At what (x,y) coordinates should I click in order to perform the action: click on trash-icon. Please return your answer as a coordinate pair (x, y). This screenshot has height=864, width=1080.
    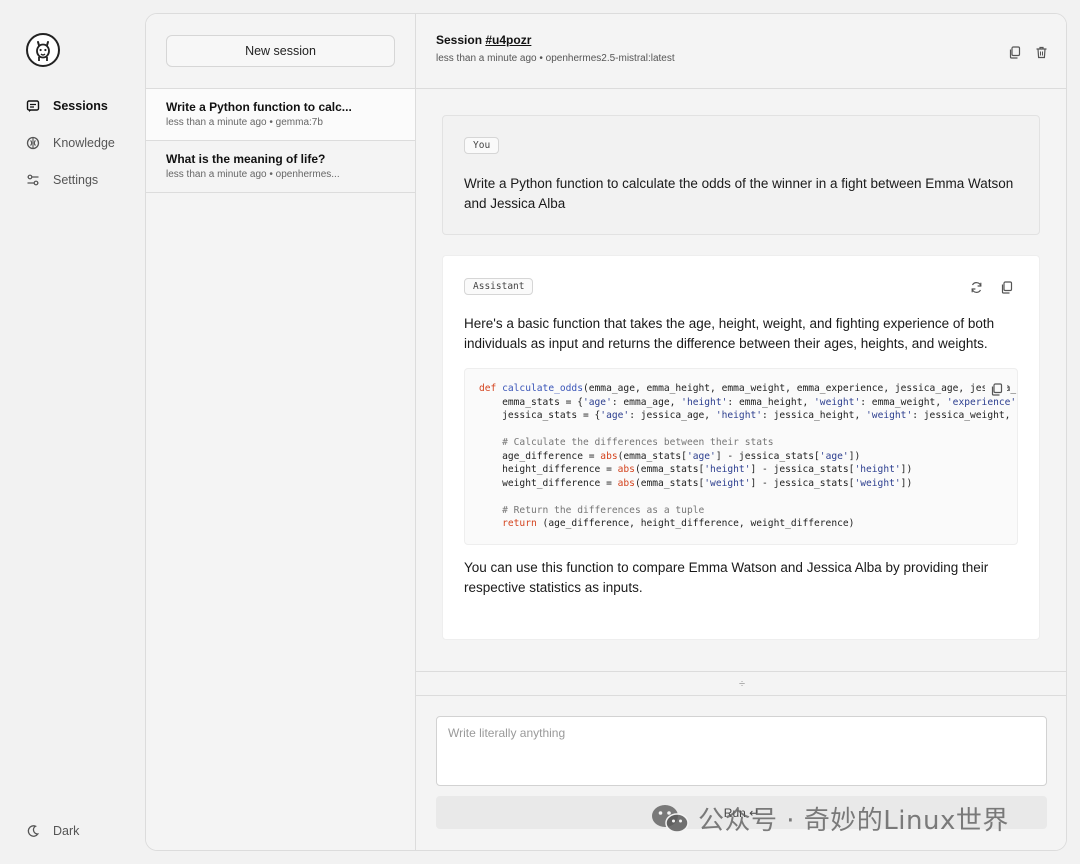
    Looking at the image, I should click on (1041, 52).